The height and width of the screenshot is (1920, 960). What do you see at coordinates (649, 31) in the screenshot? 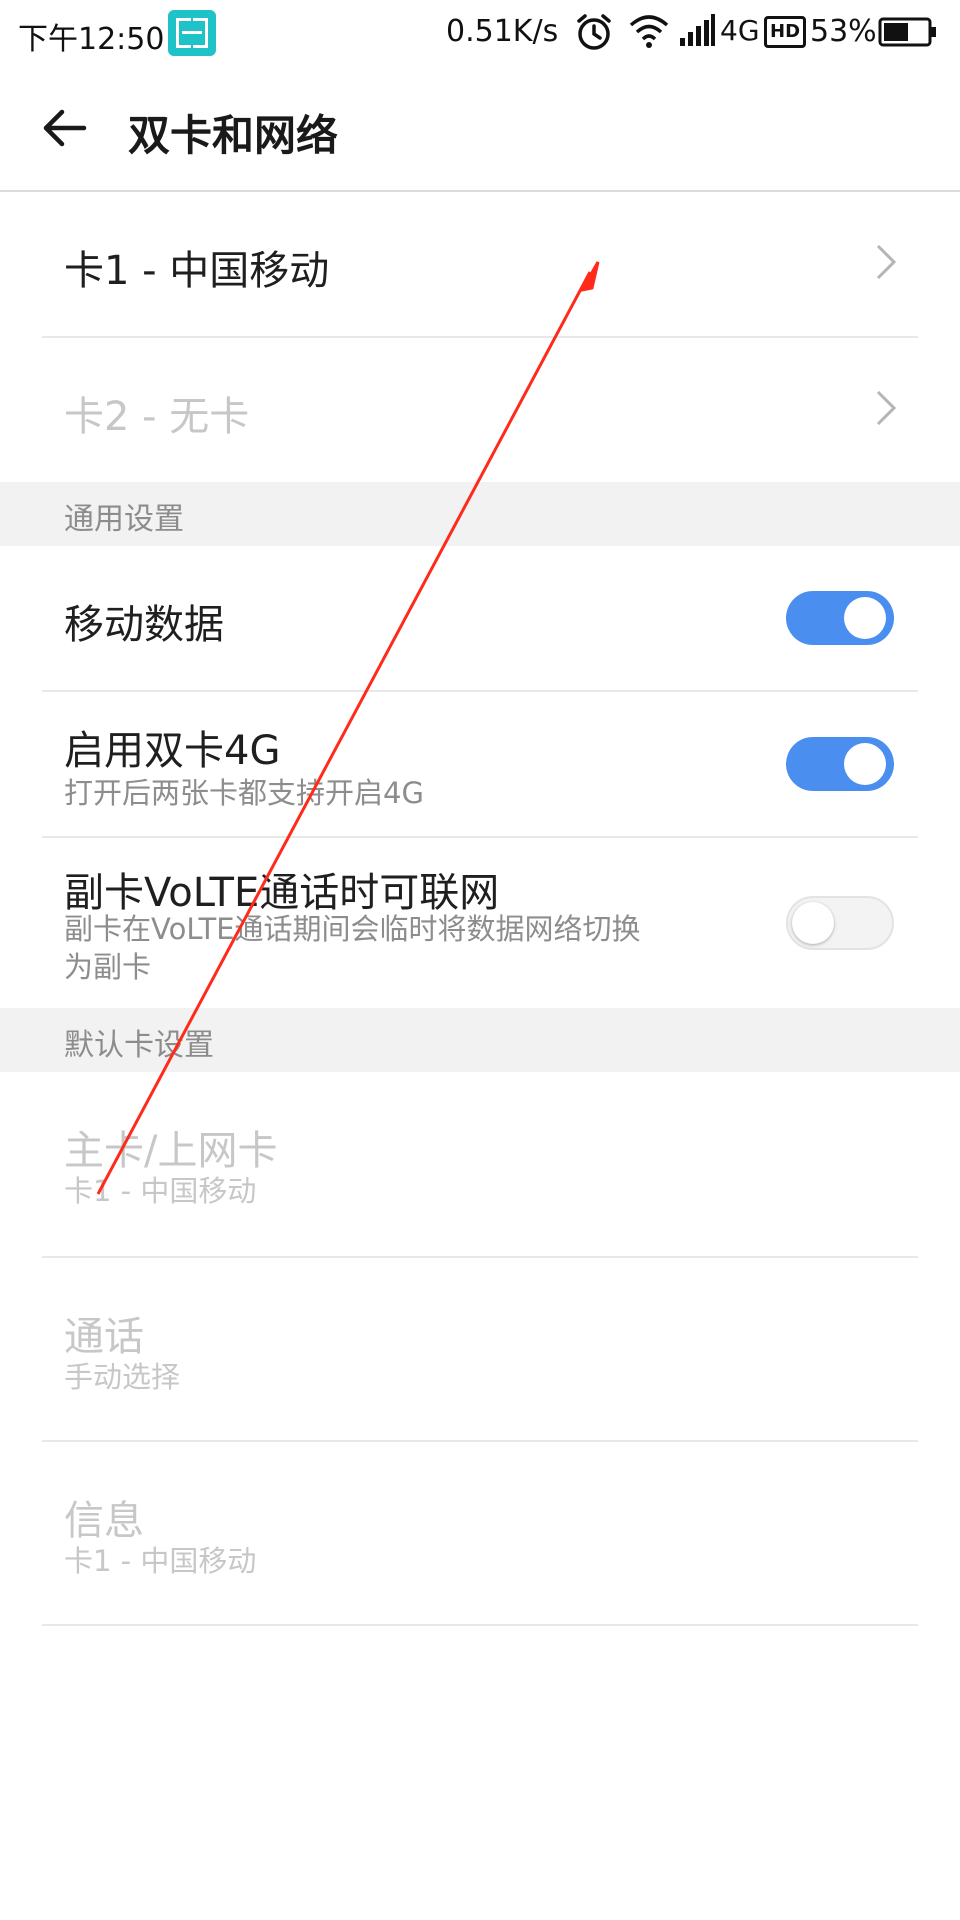
I see `wifi-icon` at bounding box center [649, 31].